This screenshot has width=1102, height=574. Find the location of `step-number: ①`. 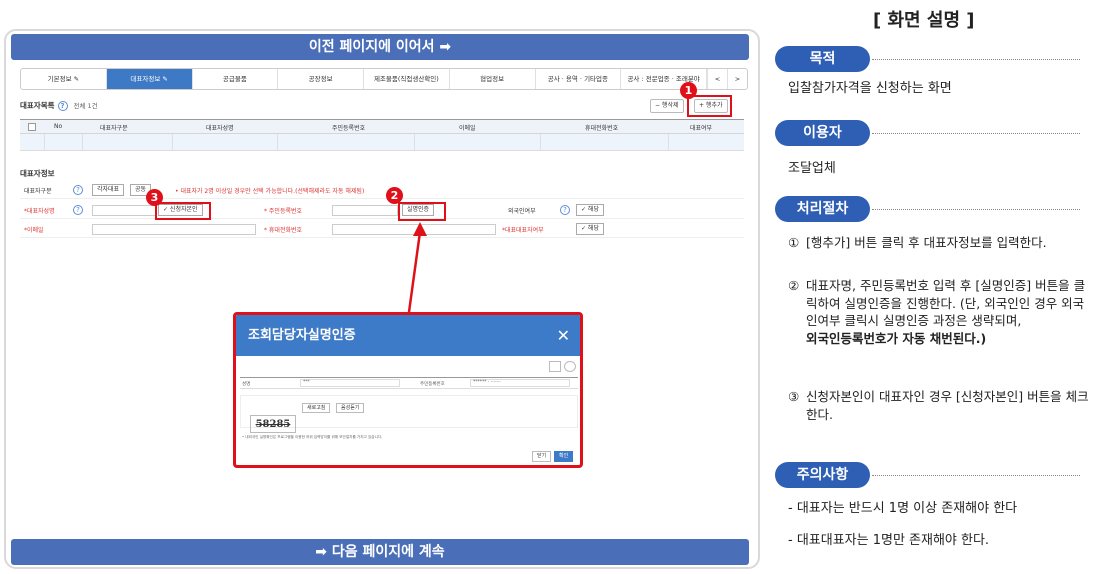

step-number: ① is located at coordinates (794, 242).